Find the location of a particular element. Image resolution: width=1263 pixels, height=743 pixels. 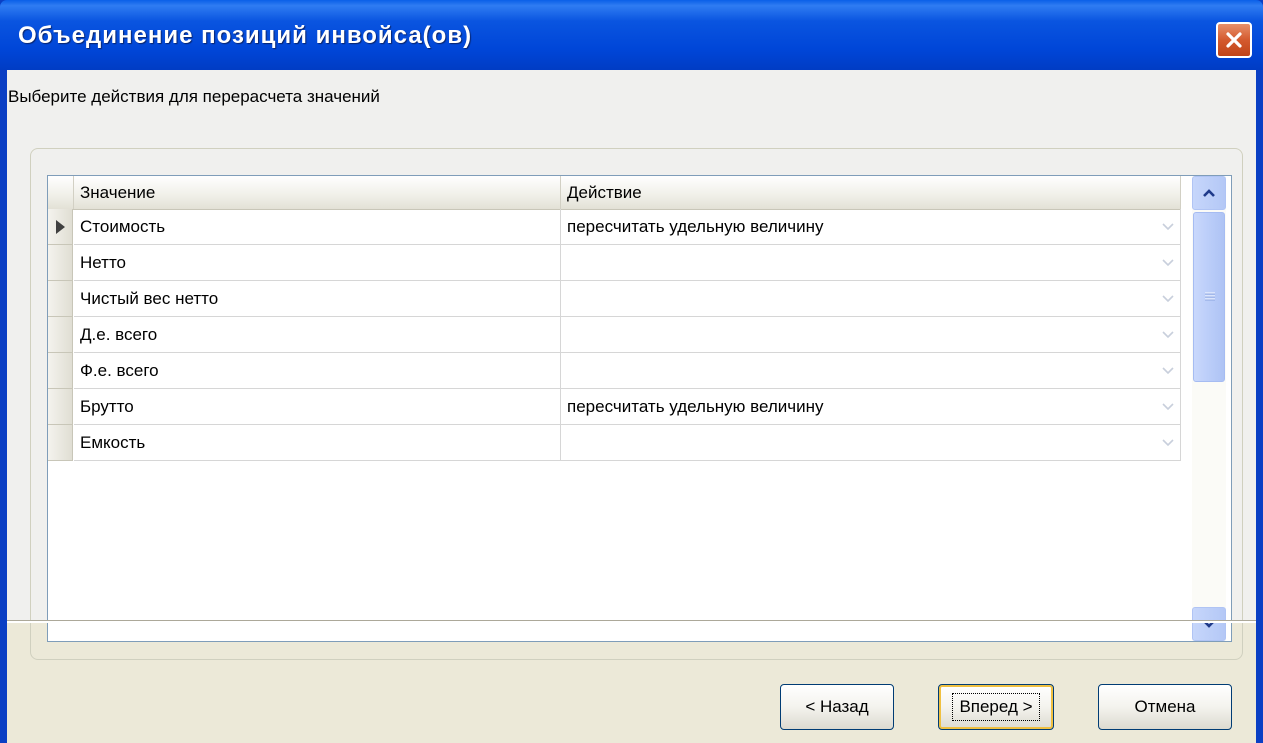

scroll-thumb is located at coordinates (1209, 297).